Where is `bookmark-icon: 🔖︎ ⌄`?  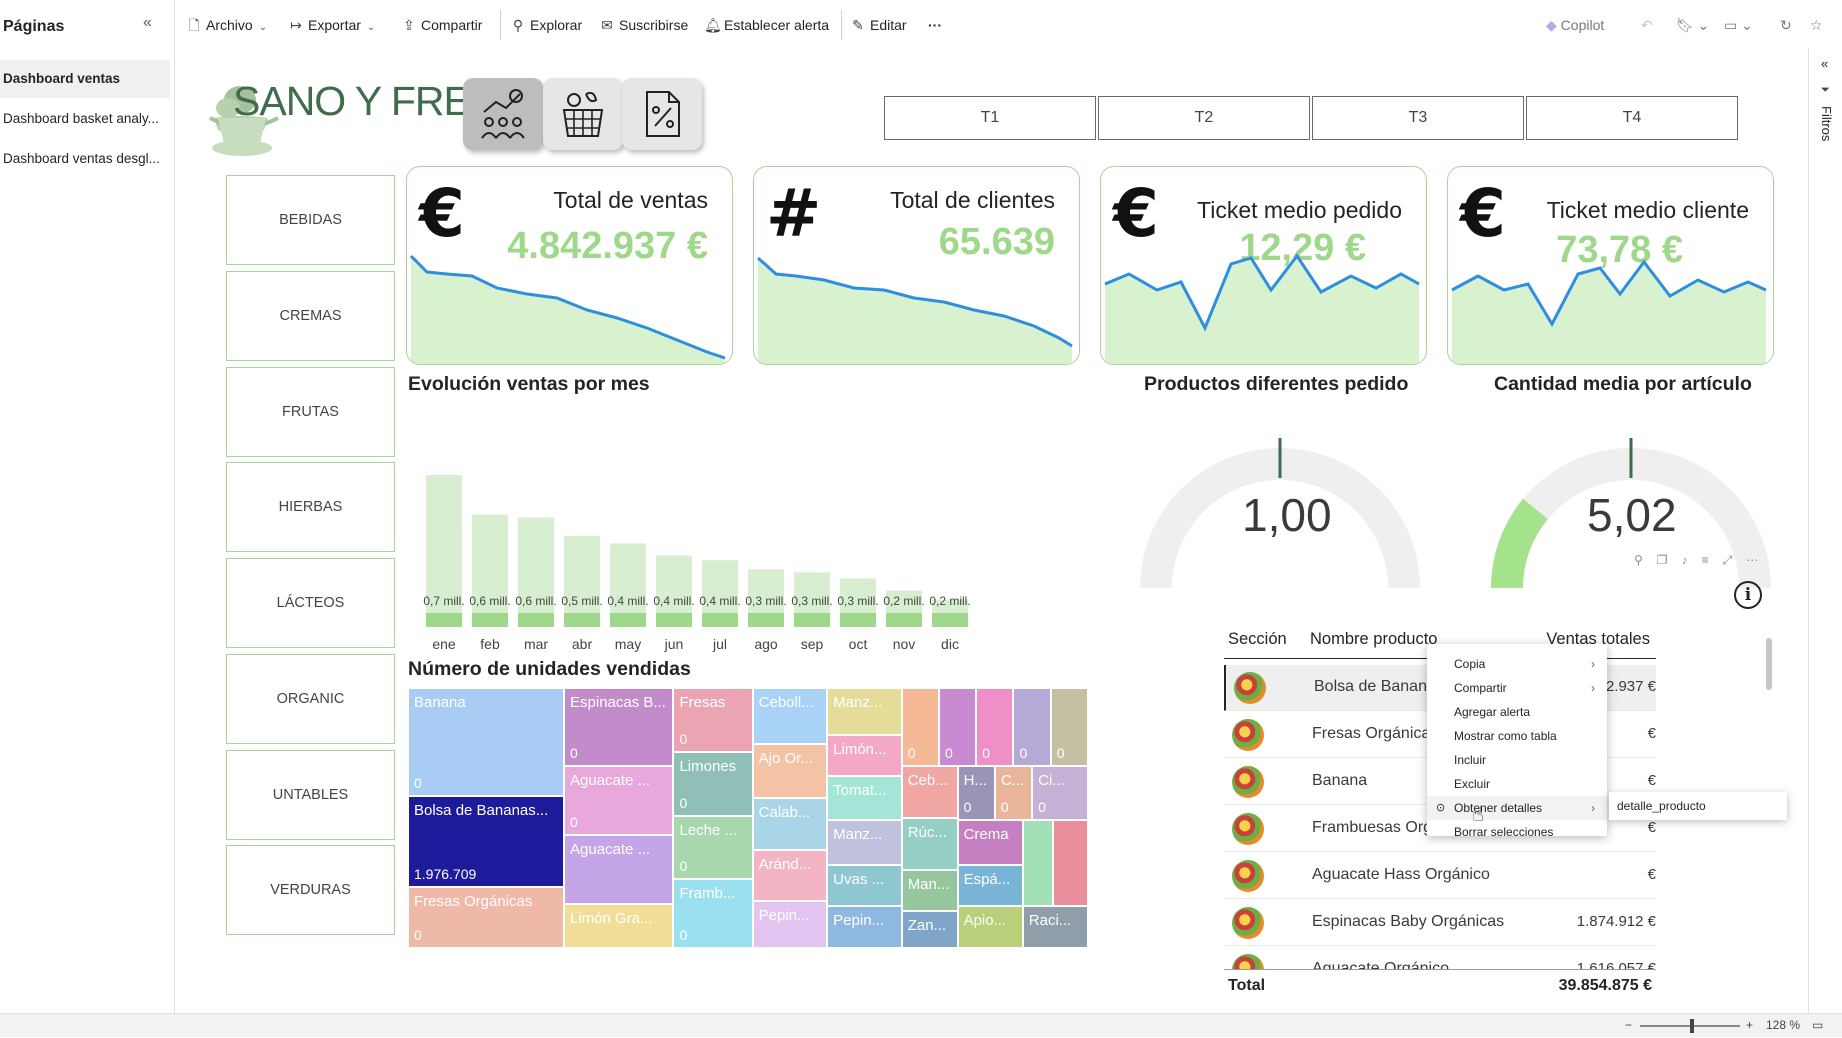
bookmark-icon: 🔖︎ ⌄ is located at coordinates (1692, 25).